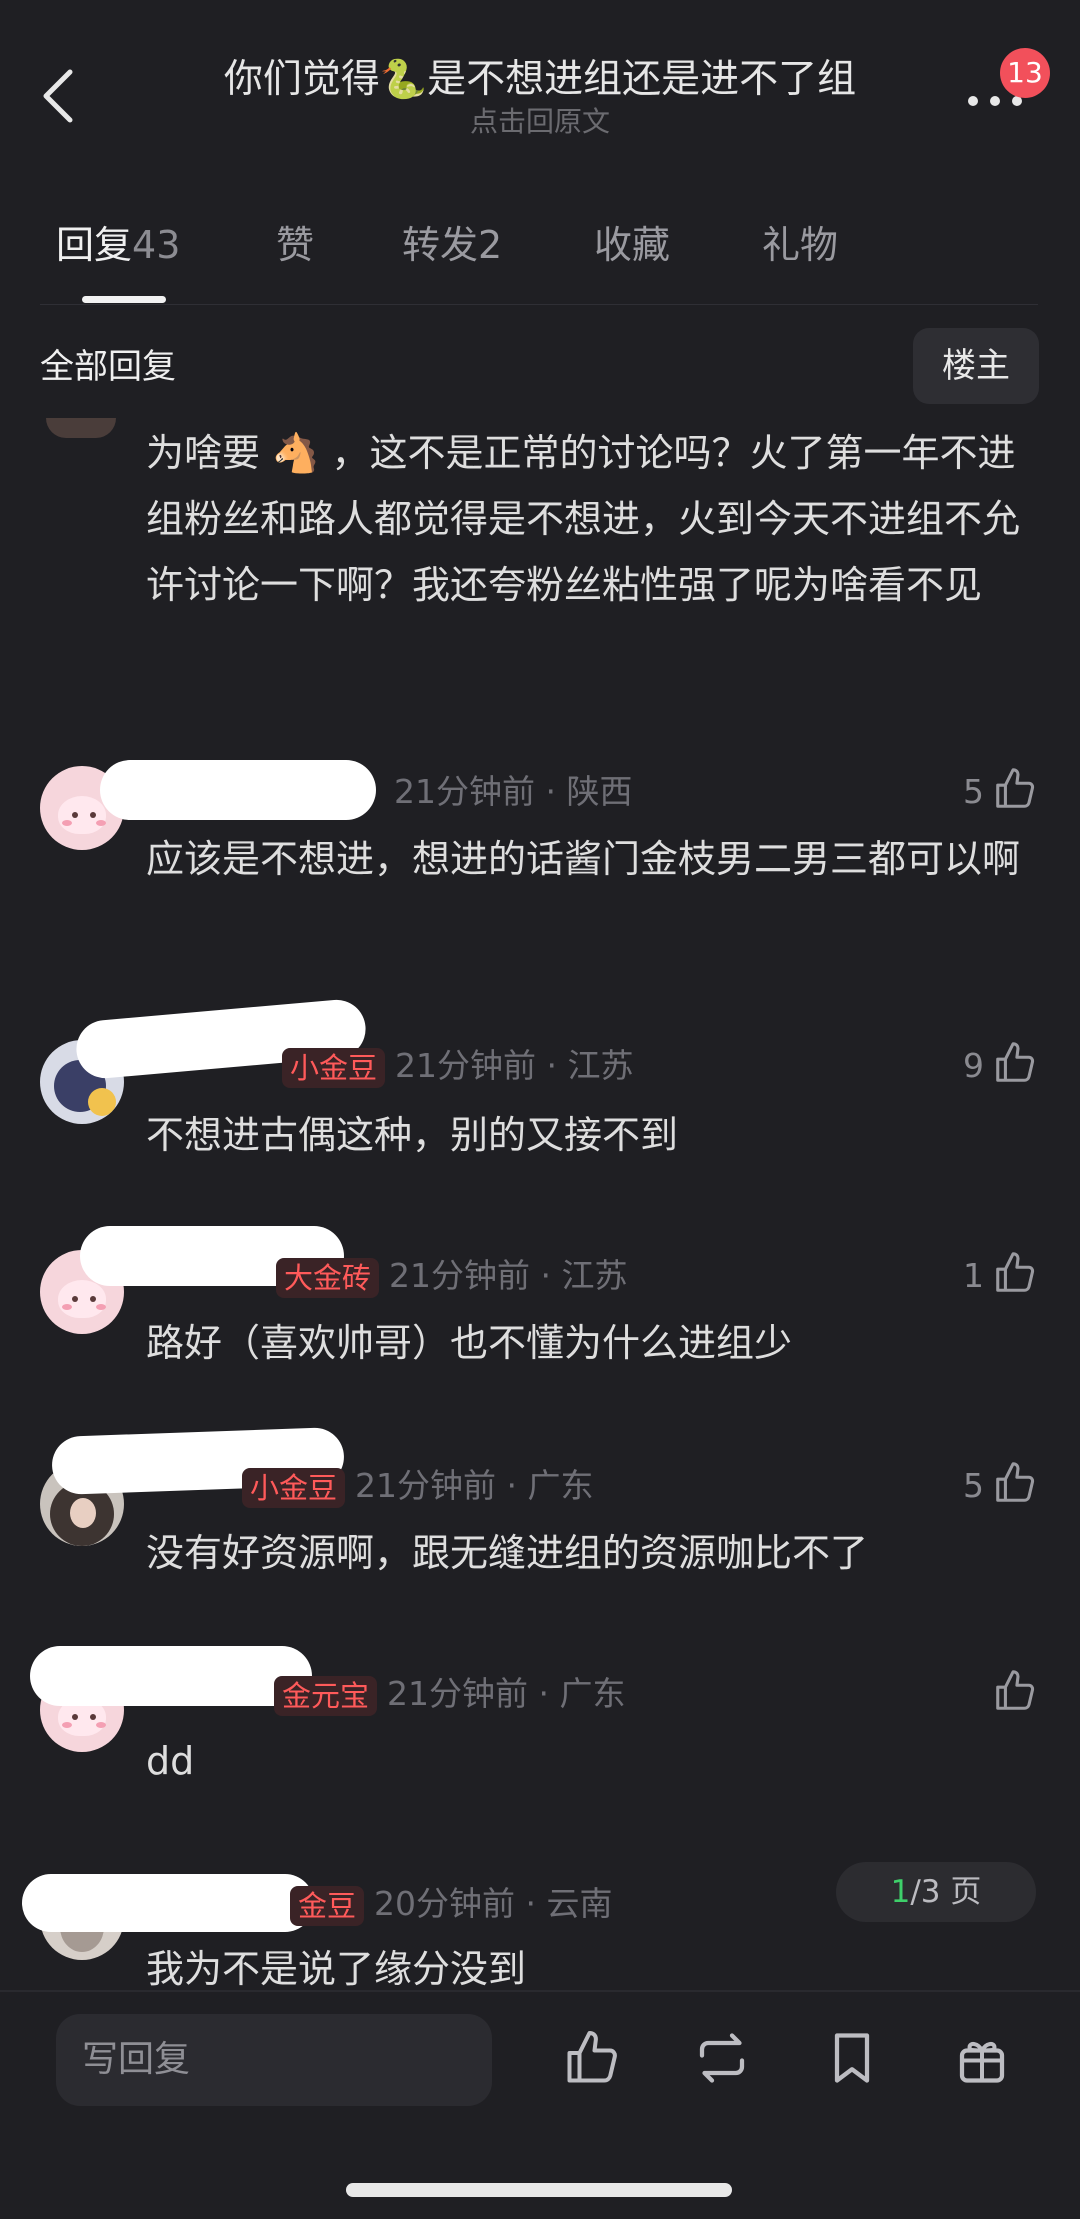 This screenshot has width=1080, height=2219. I want to click on title-text-post: 是不想进组还是进不了组, so click(642, 79).